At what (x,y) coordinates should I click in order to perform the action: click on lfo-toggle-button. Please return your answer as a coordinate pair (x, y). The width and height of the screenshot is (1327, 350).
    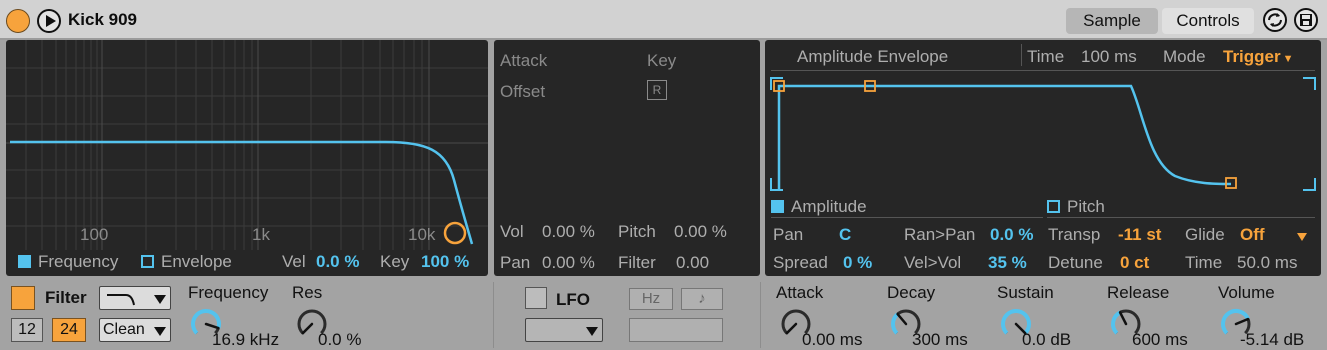
    Looking at the image, I should click on (536, 298).